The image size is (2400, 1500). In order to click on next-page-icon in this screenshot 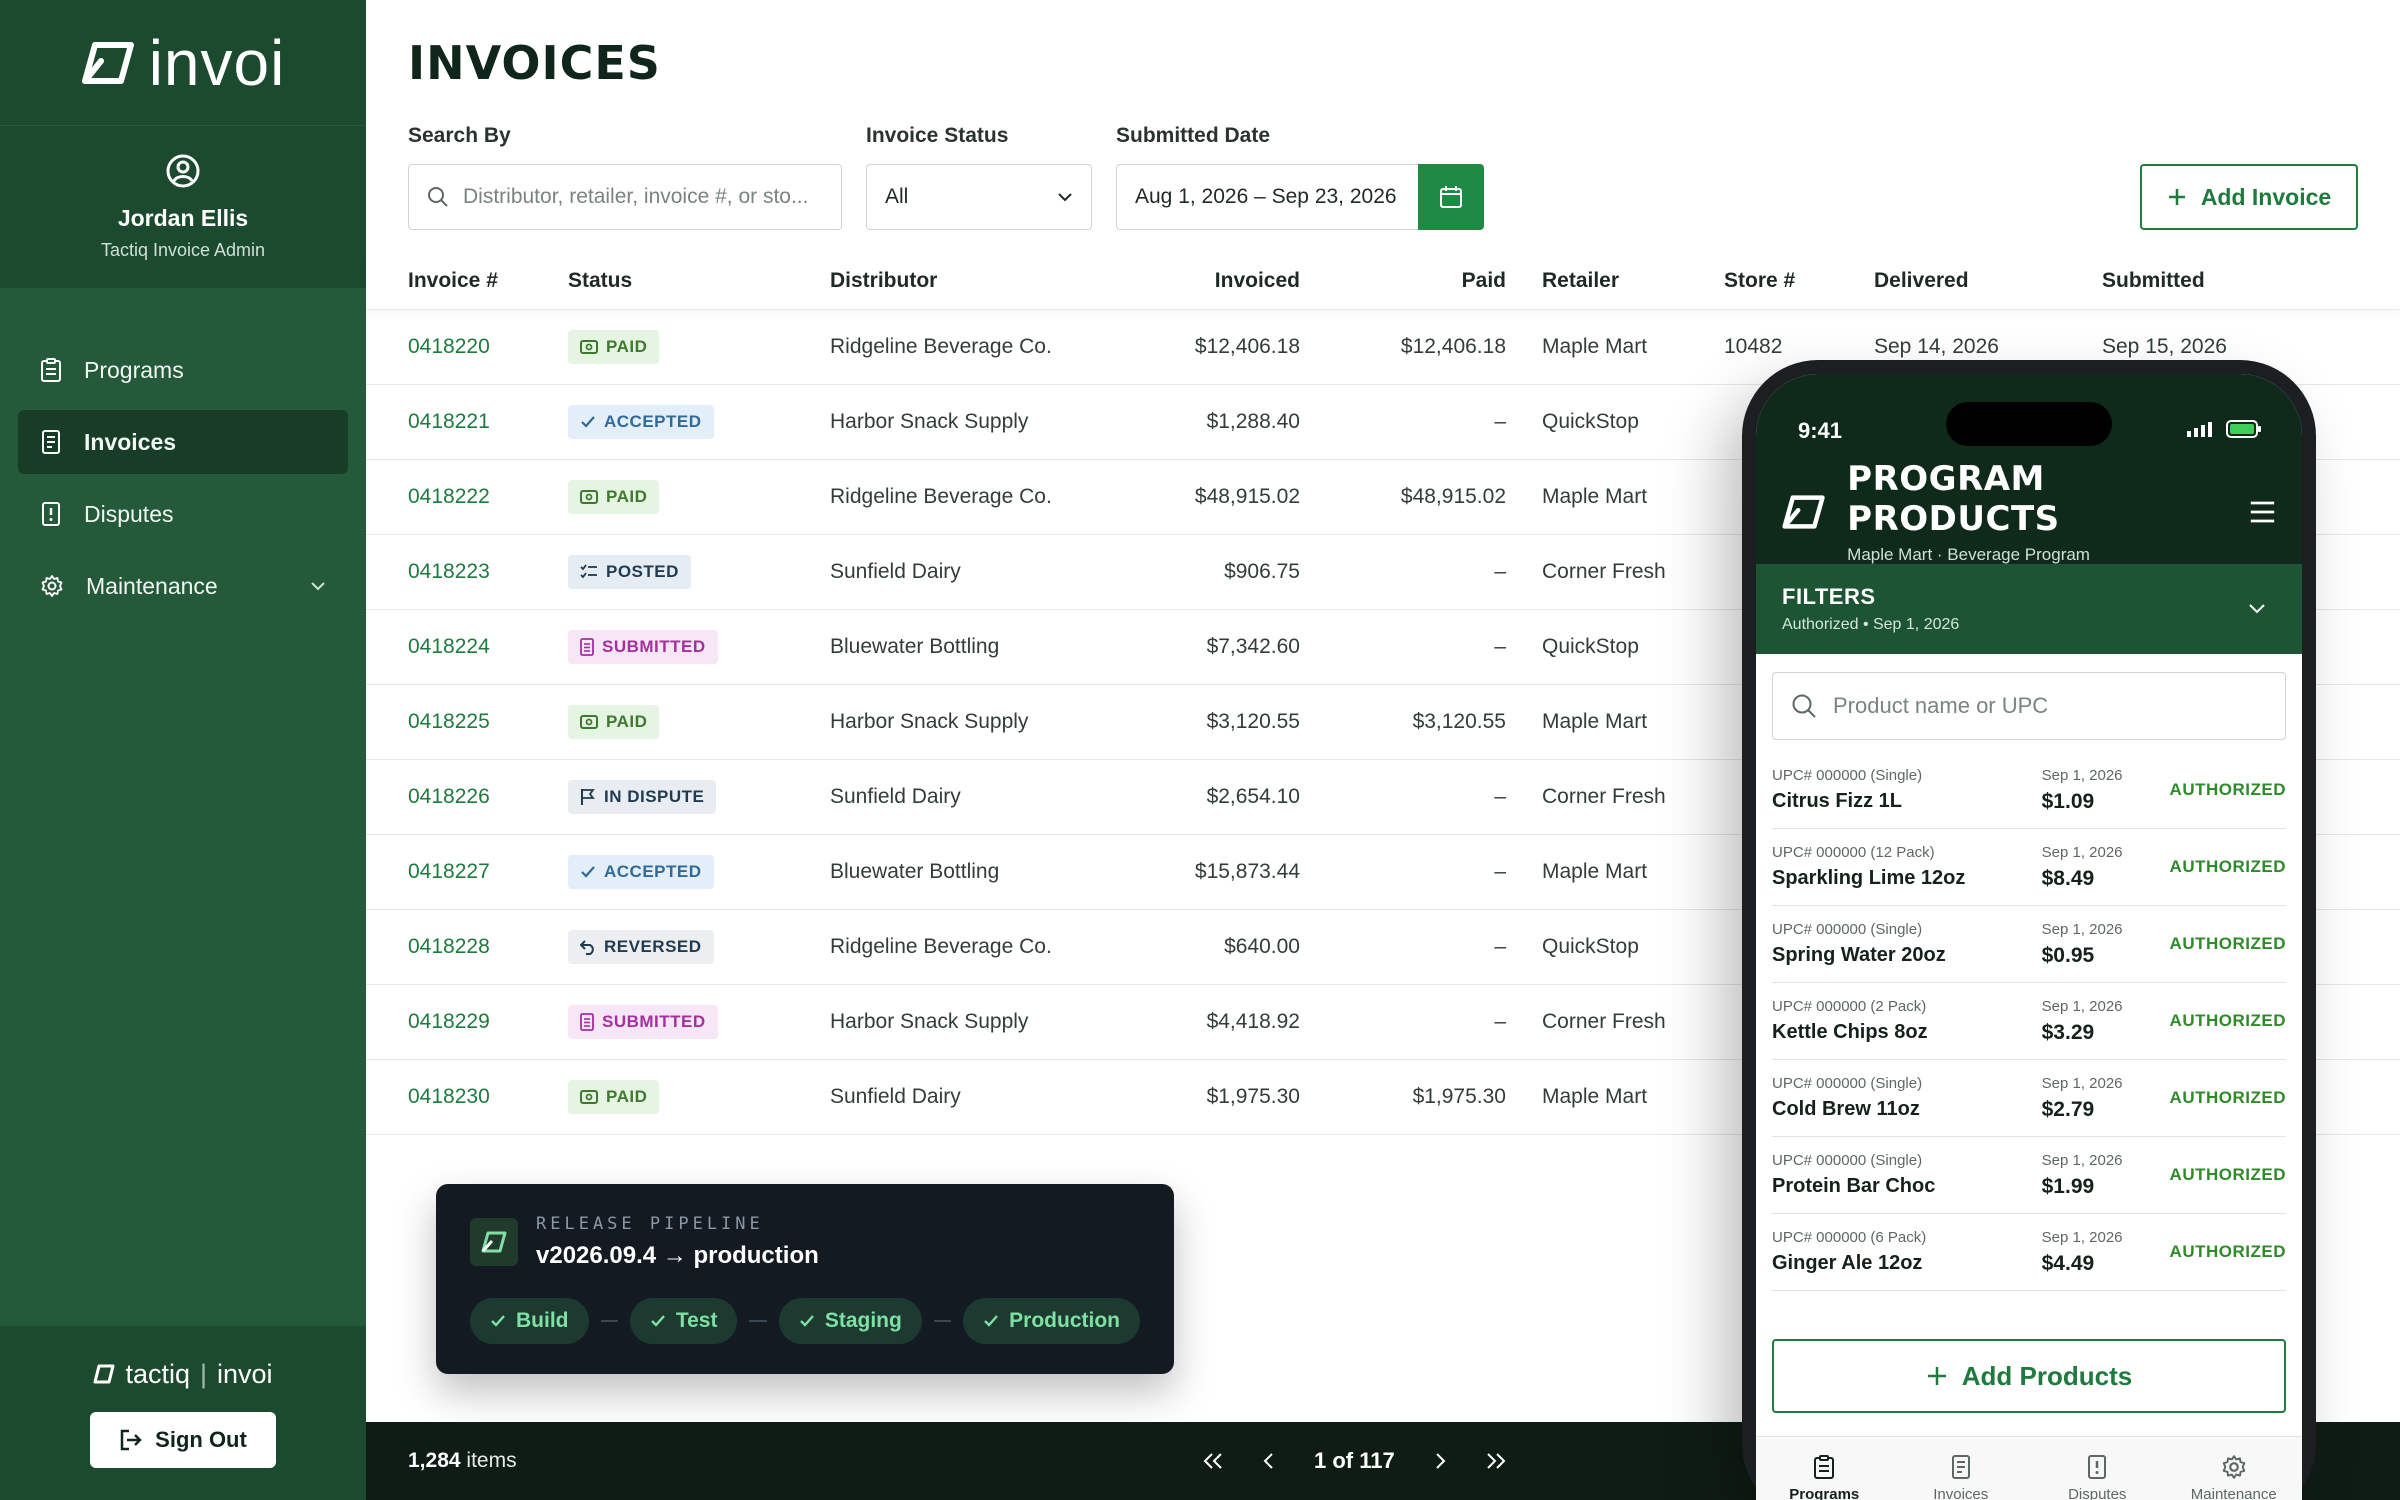, I will do `click(1440, 1461)`.